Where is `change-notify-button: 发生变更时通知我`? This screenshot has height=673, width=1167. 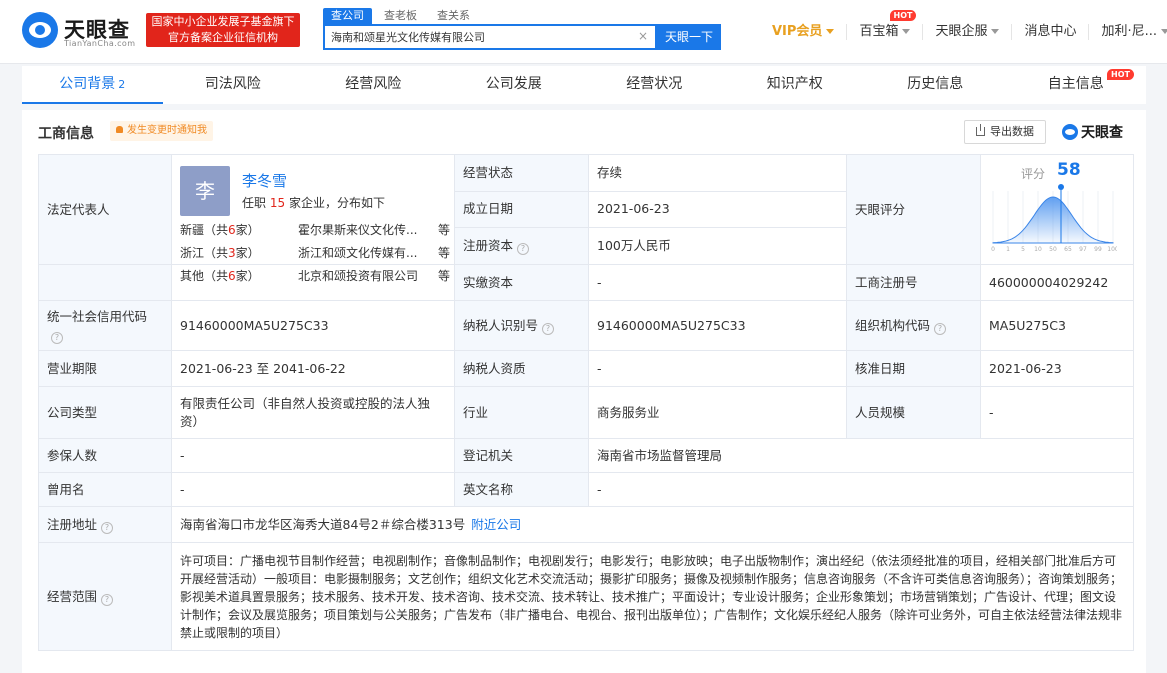 change-notify-button: 发生变更时通知我 is located at coordinates (161, 131).